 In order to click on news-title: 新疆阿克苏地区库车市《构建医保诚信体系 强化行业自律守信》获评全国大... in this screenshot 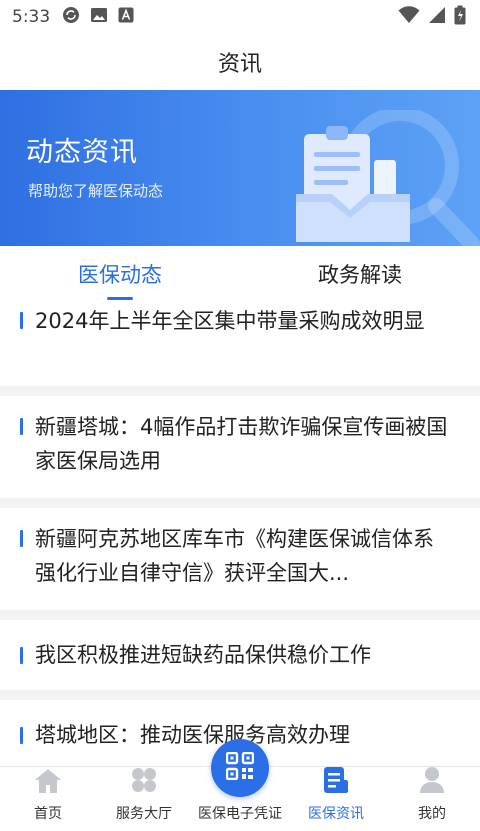, I will do `click(234, 556)`.